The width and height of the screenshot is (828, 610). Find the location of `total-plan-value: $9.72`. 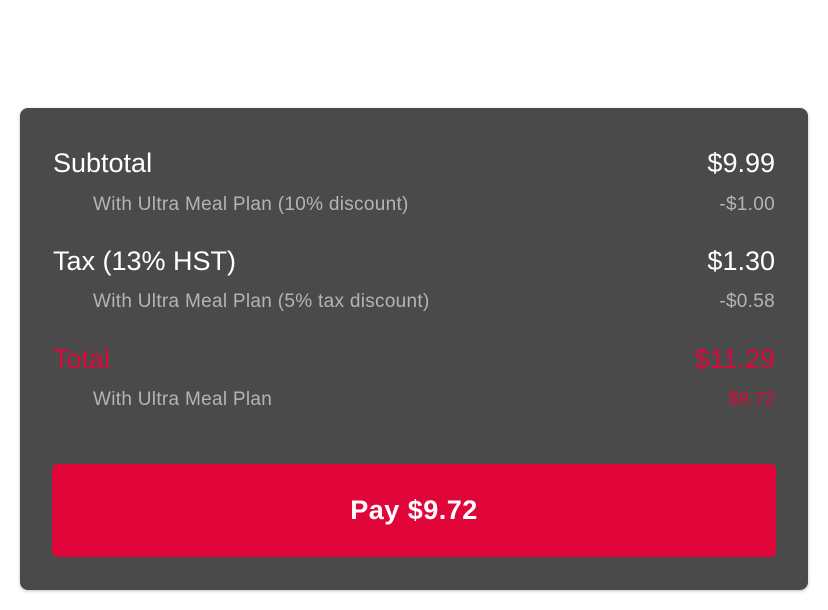

total-plan-value: $9.72 is located at coordinates (751, 399).